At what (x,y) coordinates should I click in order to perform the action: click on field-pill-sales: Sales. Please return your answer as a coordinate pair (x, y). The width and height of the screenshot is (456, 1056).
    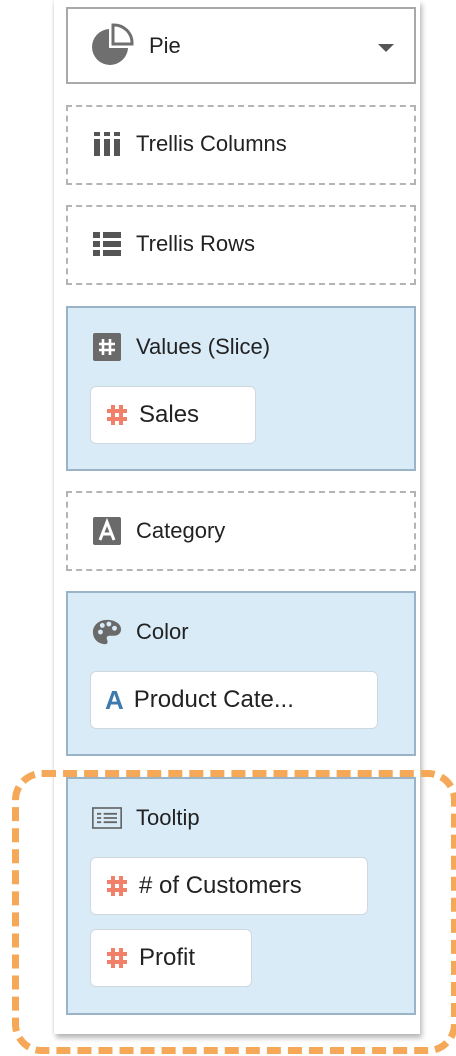
    Looking at the image, I should click on (173, 415).